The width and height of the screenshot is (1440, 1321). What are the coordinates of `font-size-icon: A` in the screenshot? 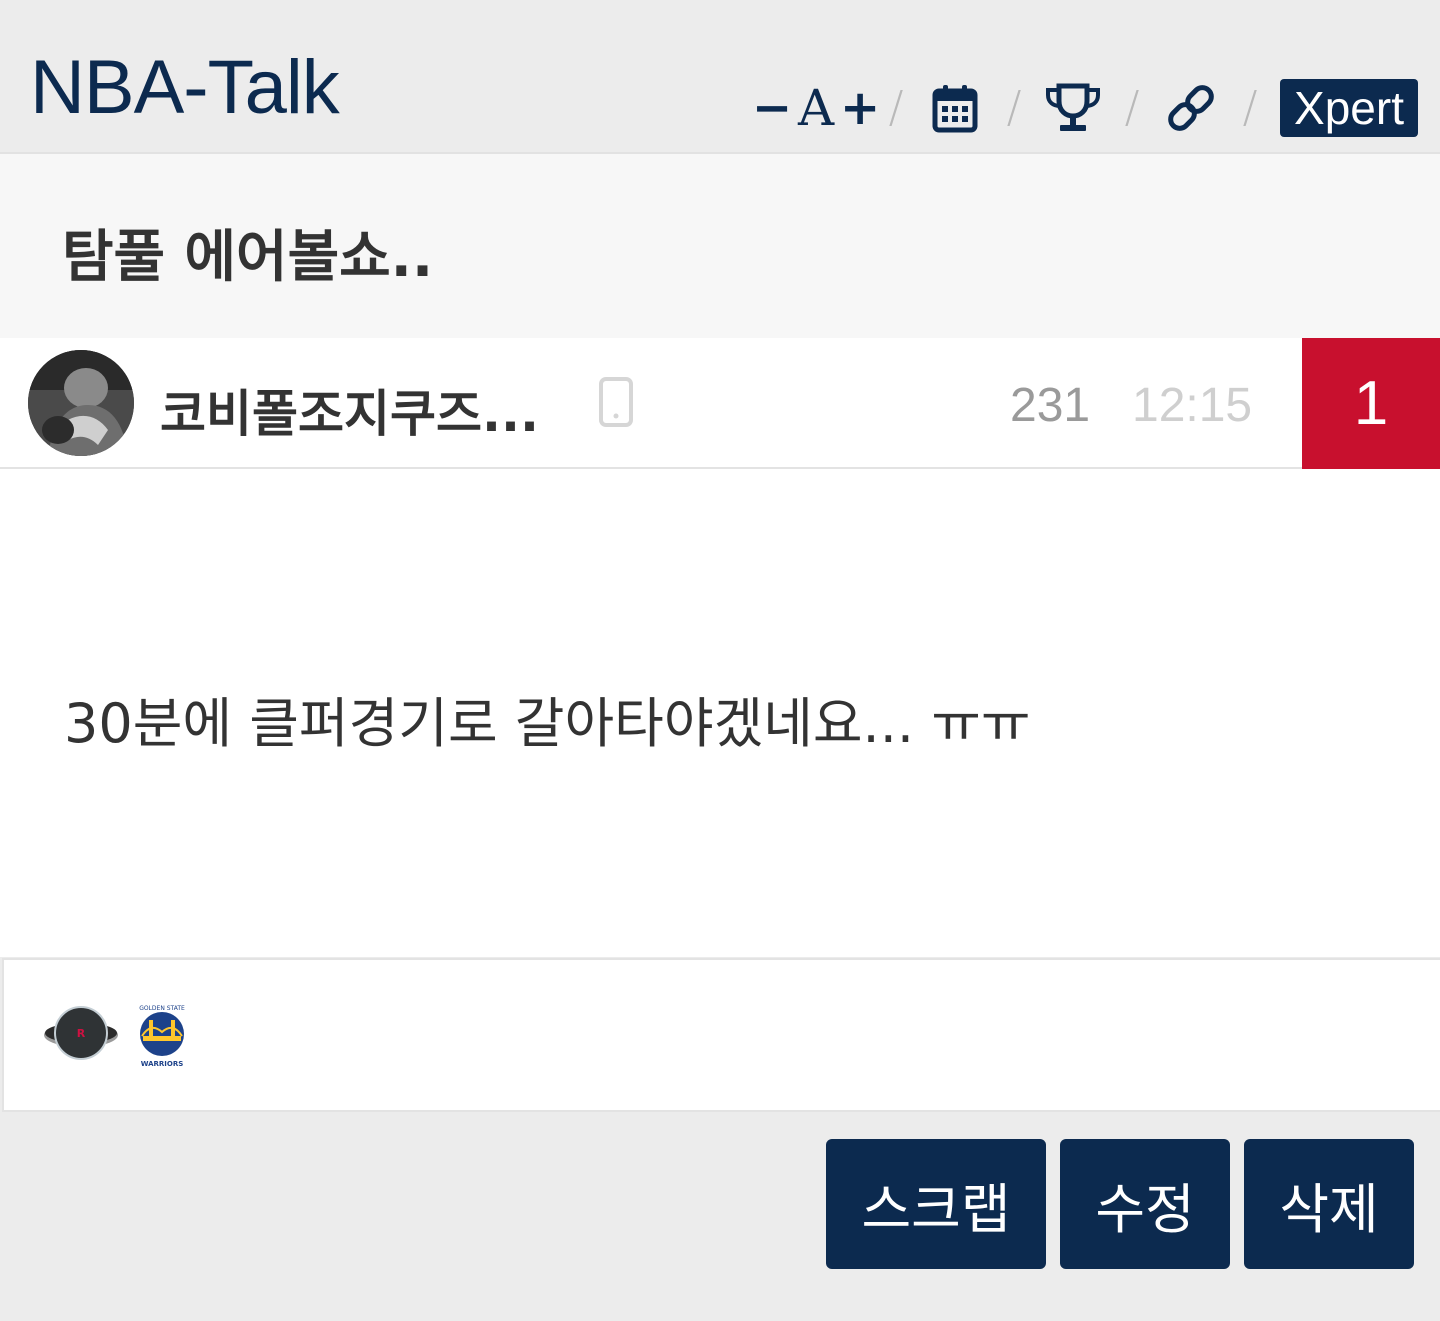 It's located at (816, 108).